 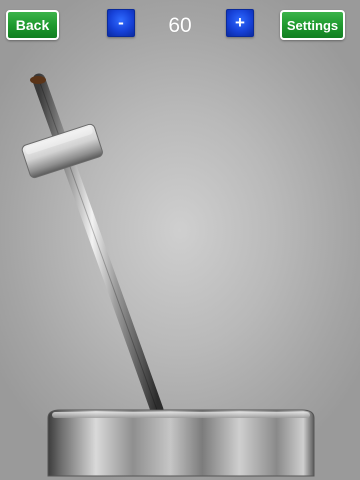 I want to click on tempo-value: 60, so click(x=180, y=25).